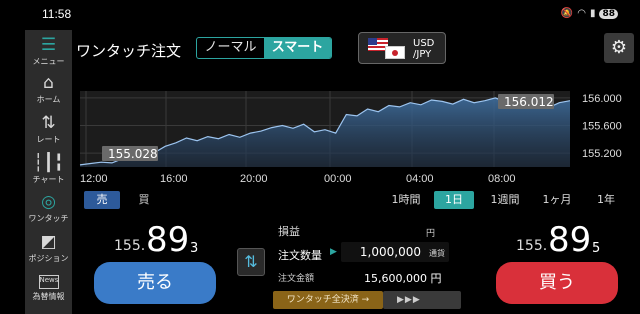 The width and height of the screenshot is (640, 314). Describe the element at coordinates (557, 200) in the screenshot. I see `period-1m: 1ヶ月` at that location.